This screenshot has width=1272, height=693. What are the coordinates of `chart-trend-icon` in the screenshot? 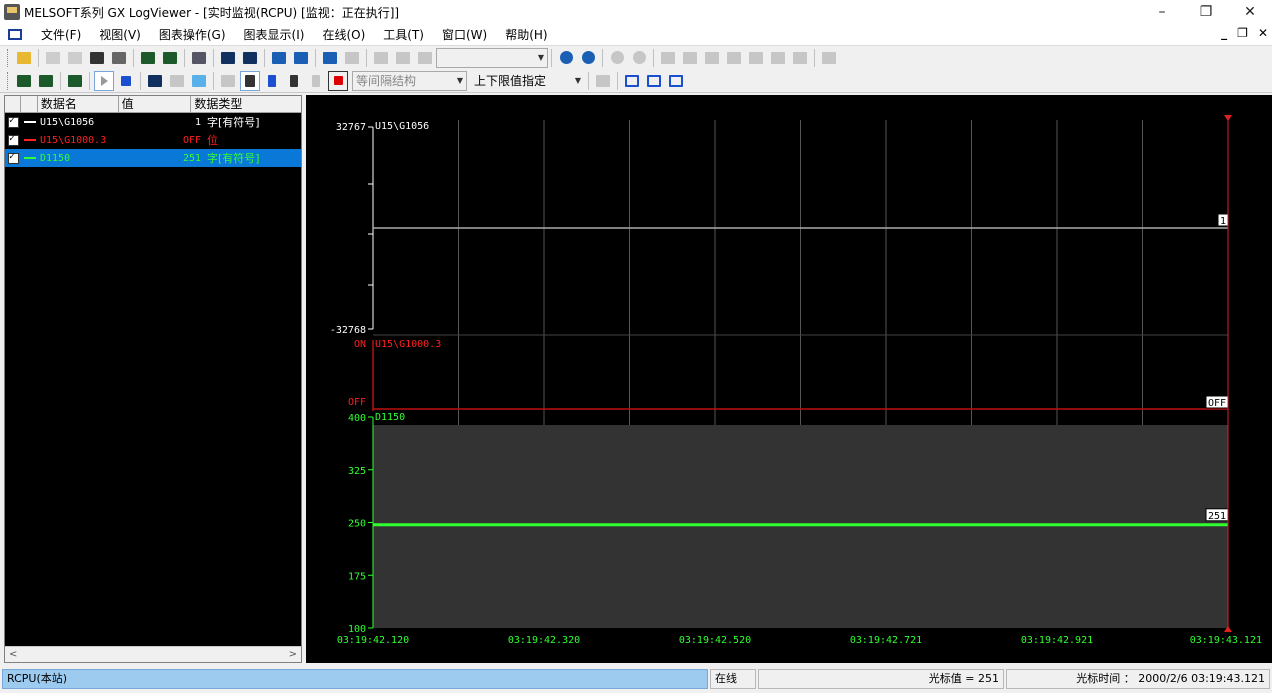 It's located at (148, 58).